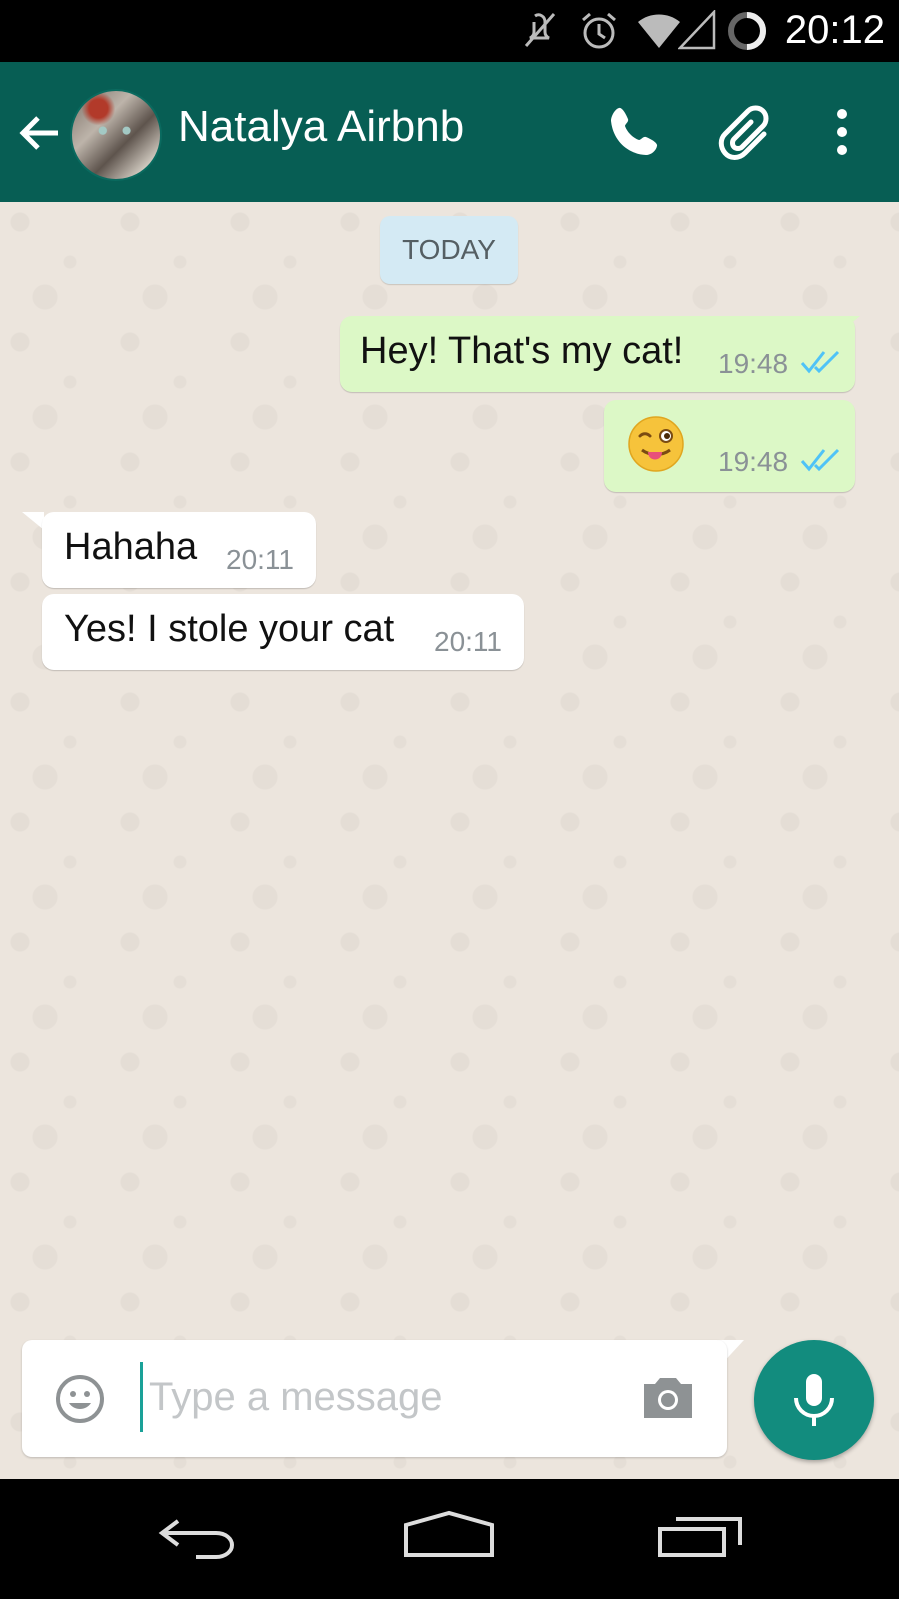  I want to click on winking-tongue-emoji-icon, so click(656, 446).